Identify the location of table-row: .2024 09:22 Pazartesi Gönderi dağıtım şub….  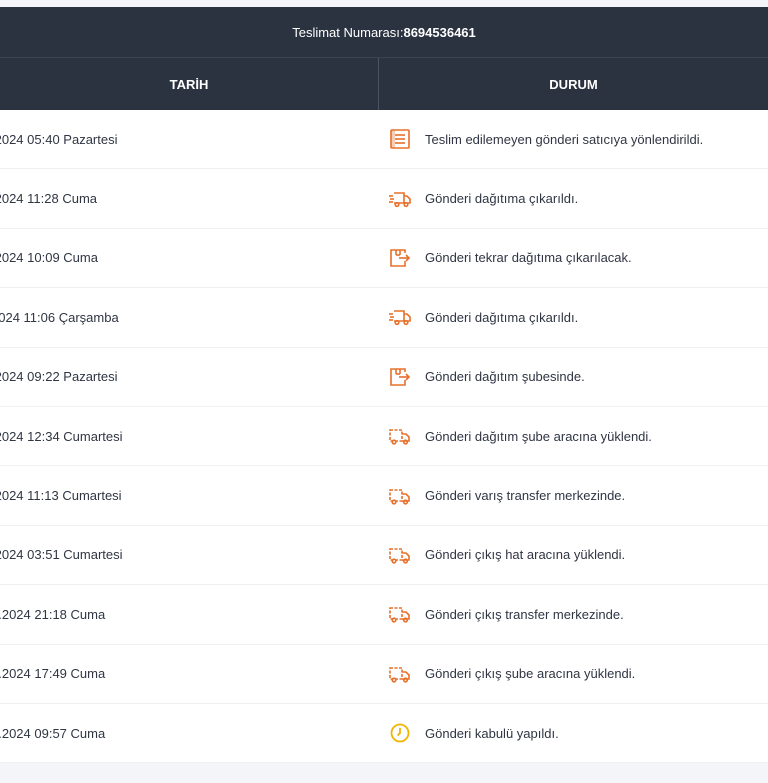
(384, 377).